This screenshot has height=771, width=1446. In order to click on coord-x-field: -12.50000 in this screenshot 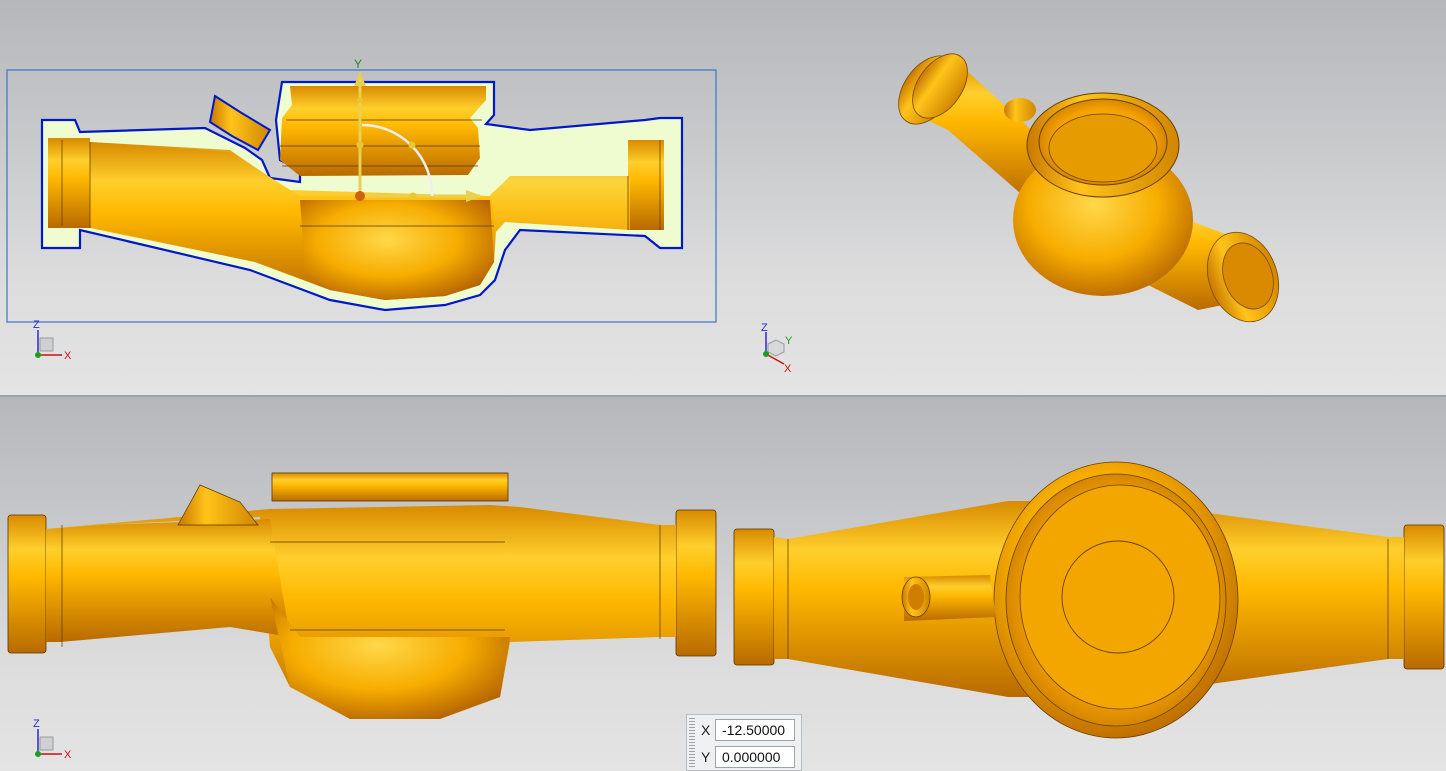, I will do `click(755, 730)`.